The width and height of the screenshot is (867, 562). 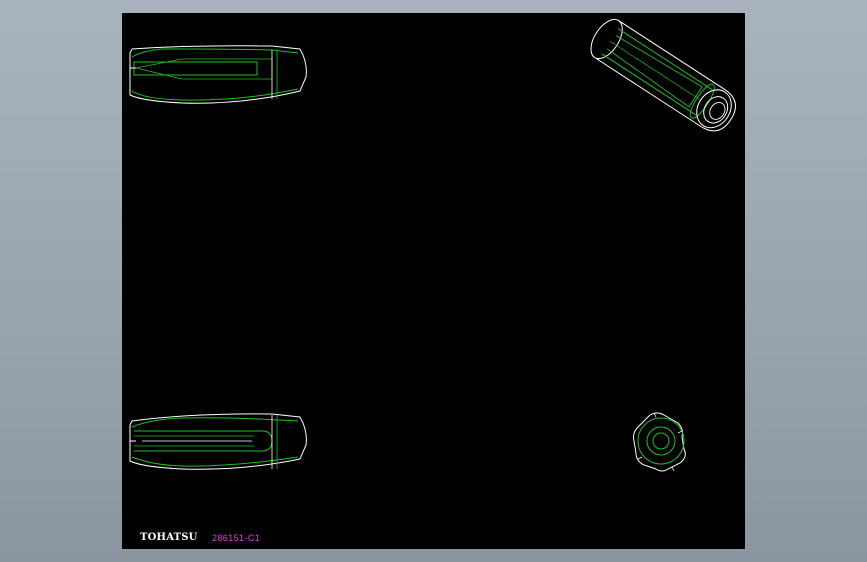 What do you see at coordinates (236, 538) in the screenshot?
I see `part-number-label: 286151-C1` at bounding box center [236, 538].